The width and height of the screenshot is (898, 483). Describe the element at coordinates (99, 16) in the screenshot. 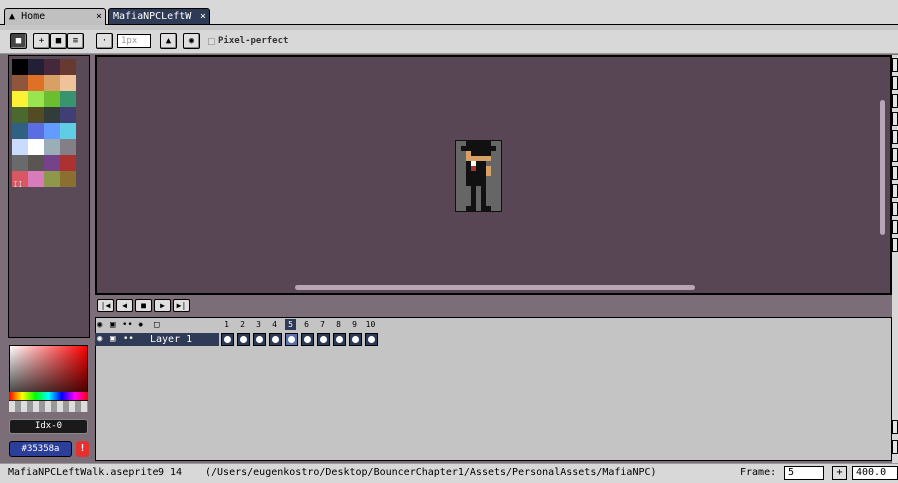

I see `tab-home-close-icon: ×` at that location.